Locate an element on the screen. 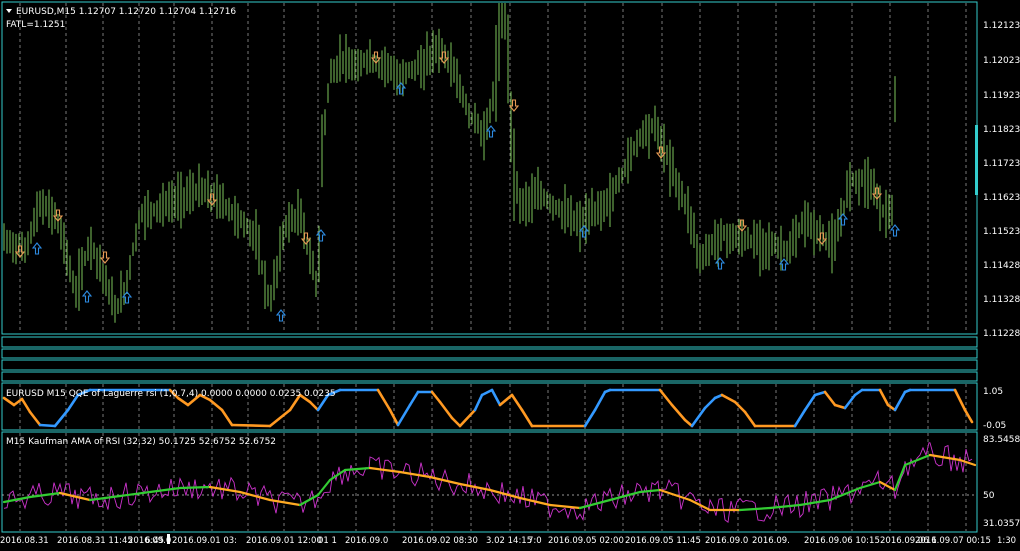 The image size is (1020, 551). time-label: 2016.09.01 03: is located at coordinates (204, 541).